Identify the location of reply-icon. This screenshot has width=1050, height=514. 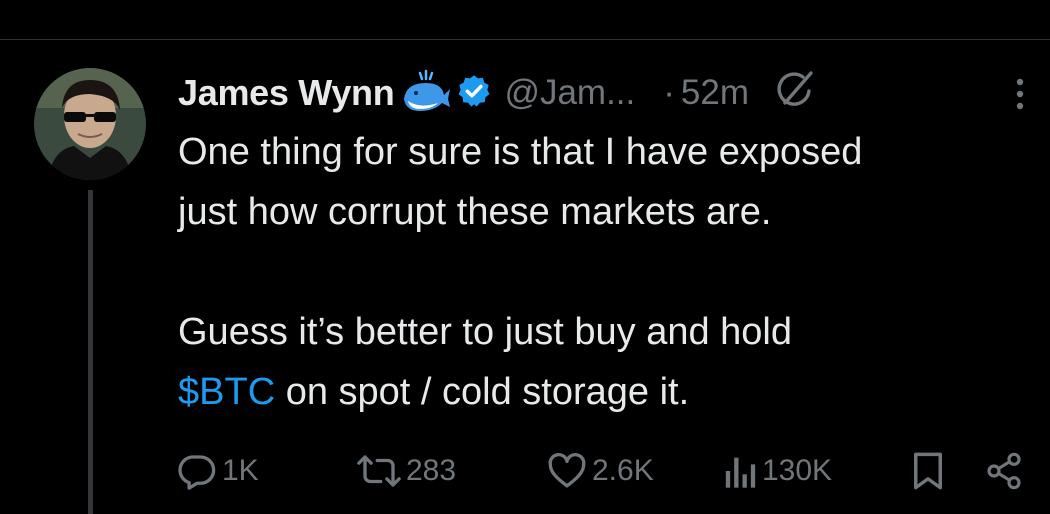
(197, 471).